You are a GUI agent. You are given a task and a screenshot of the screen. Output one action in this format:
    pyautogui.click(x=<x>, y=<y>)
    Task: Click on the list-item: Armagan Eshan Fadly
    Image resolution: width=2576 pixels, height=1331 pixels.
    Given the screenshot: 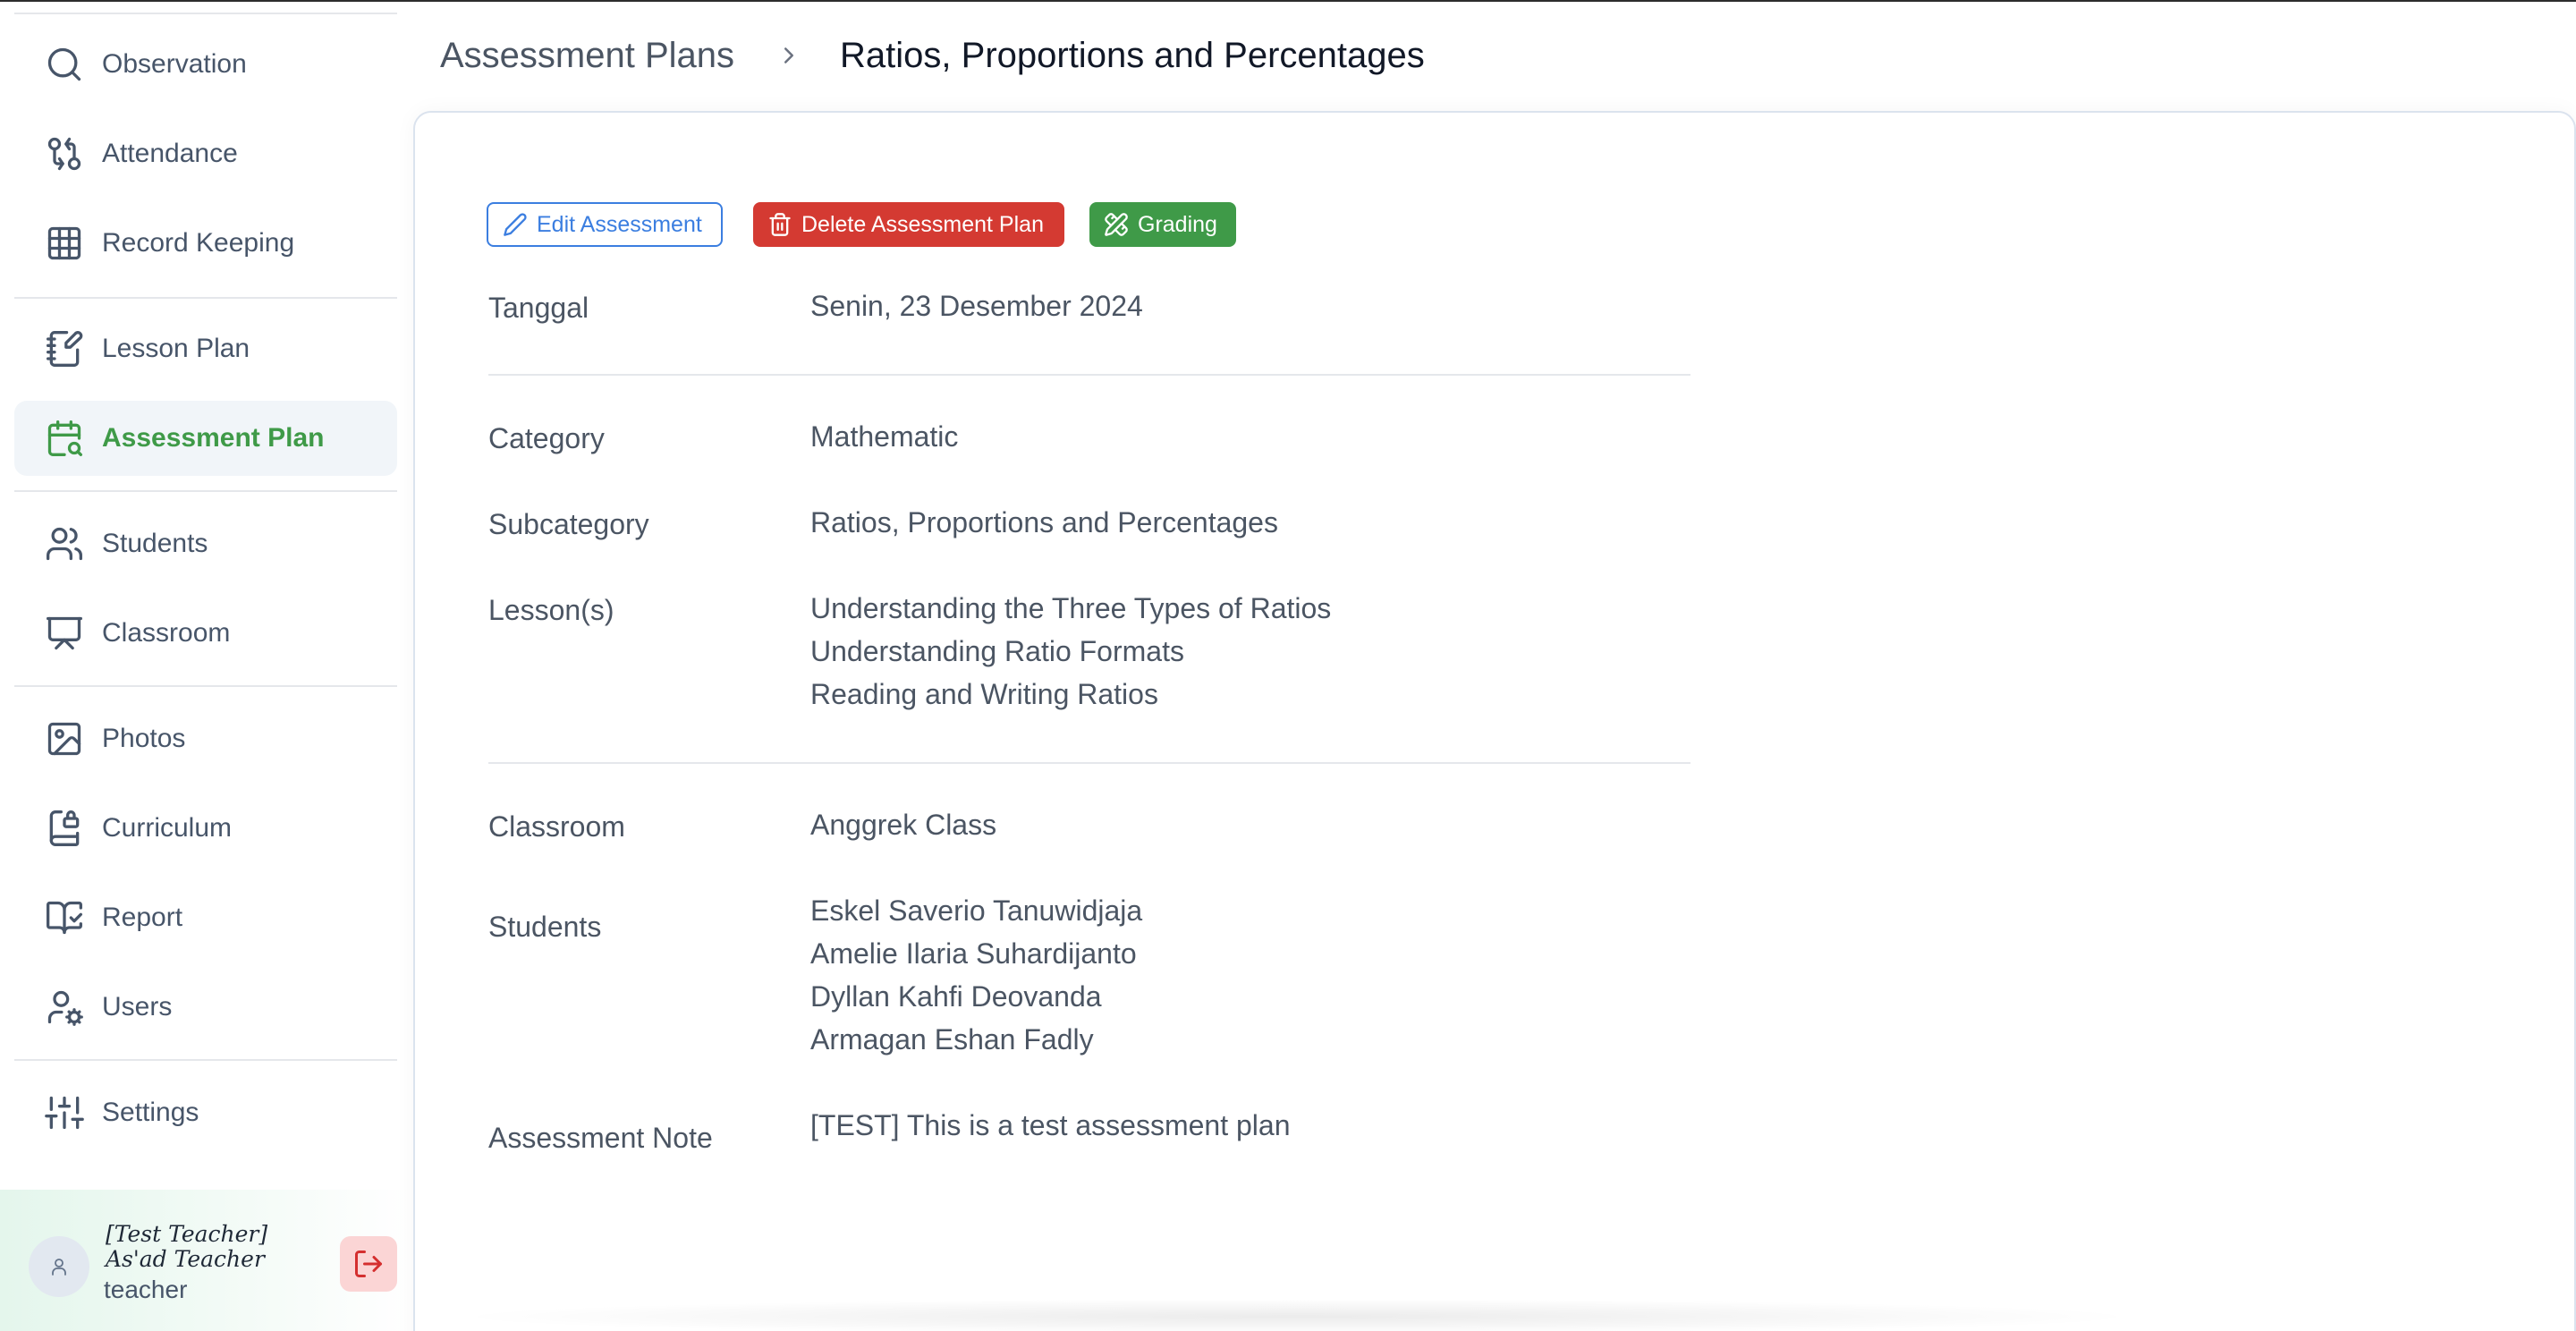 What is the action you would take?
    pyautogui.click(x=952, y=1039)
    